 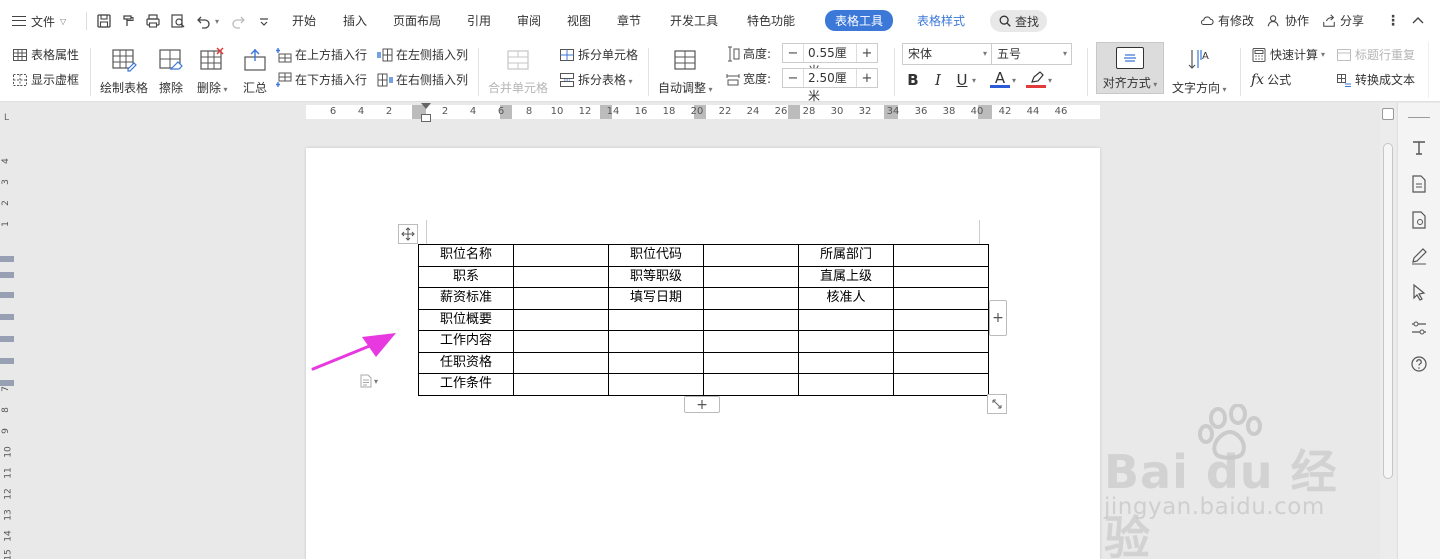 I want to click on paste-options-button: ▾, so click(x=369, y=381).